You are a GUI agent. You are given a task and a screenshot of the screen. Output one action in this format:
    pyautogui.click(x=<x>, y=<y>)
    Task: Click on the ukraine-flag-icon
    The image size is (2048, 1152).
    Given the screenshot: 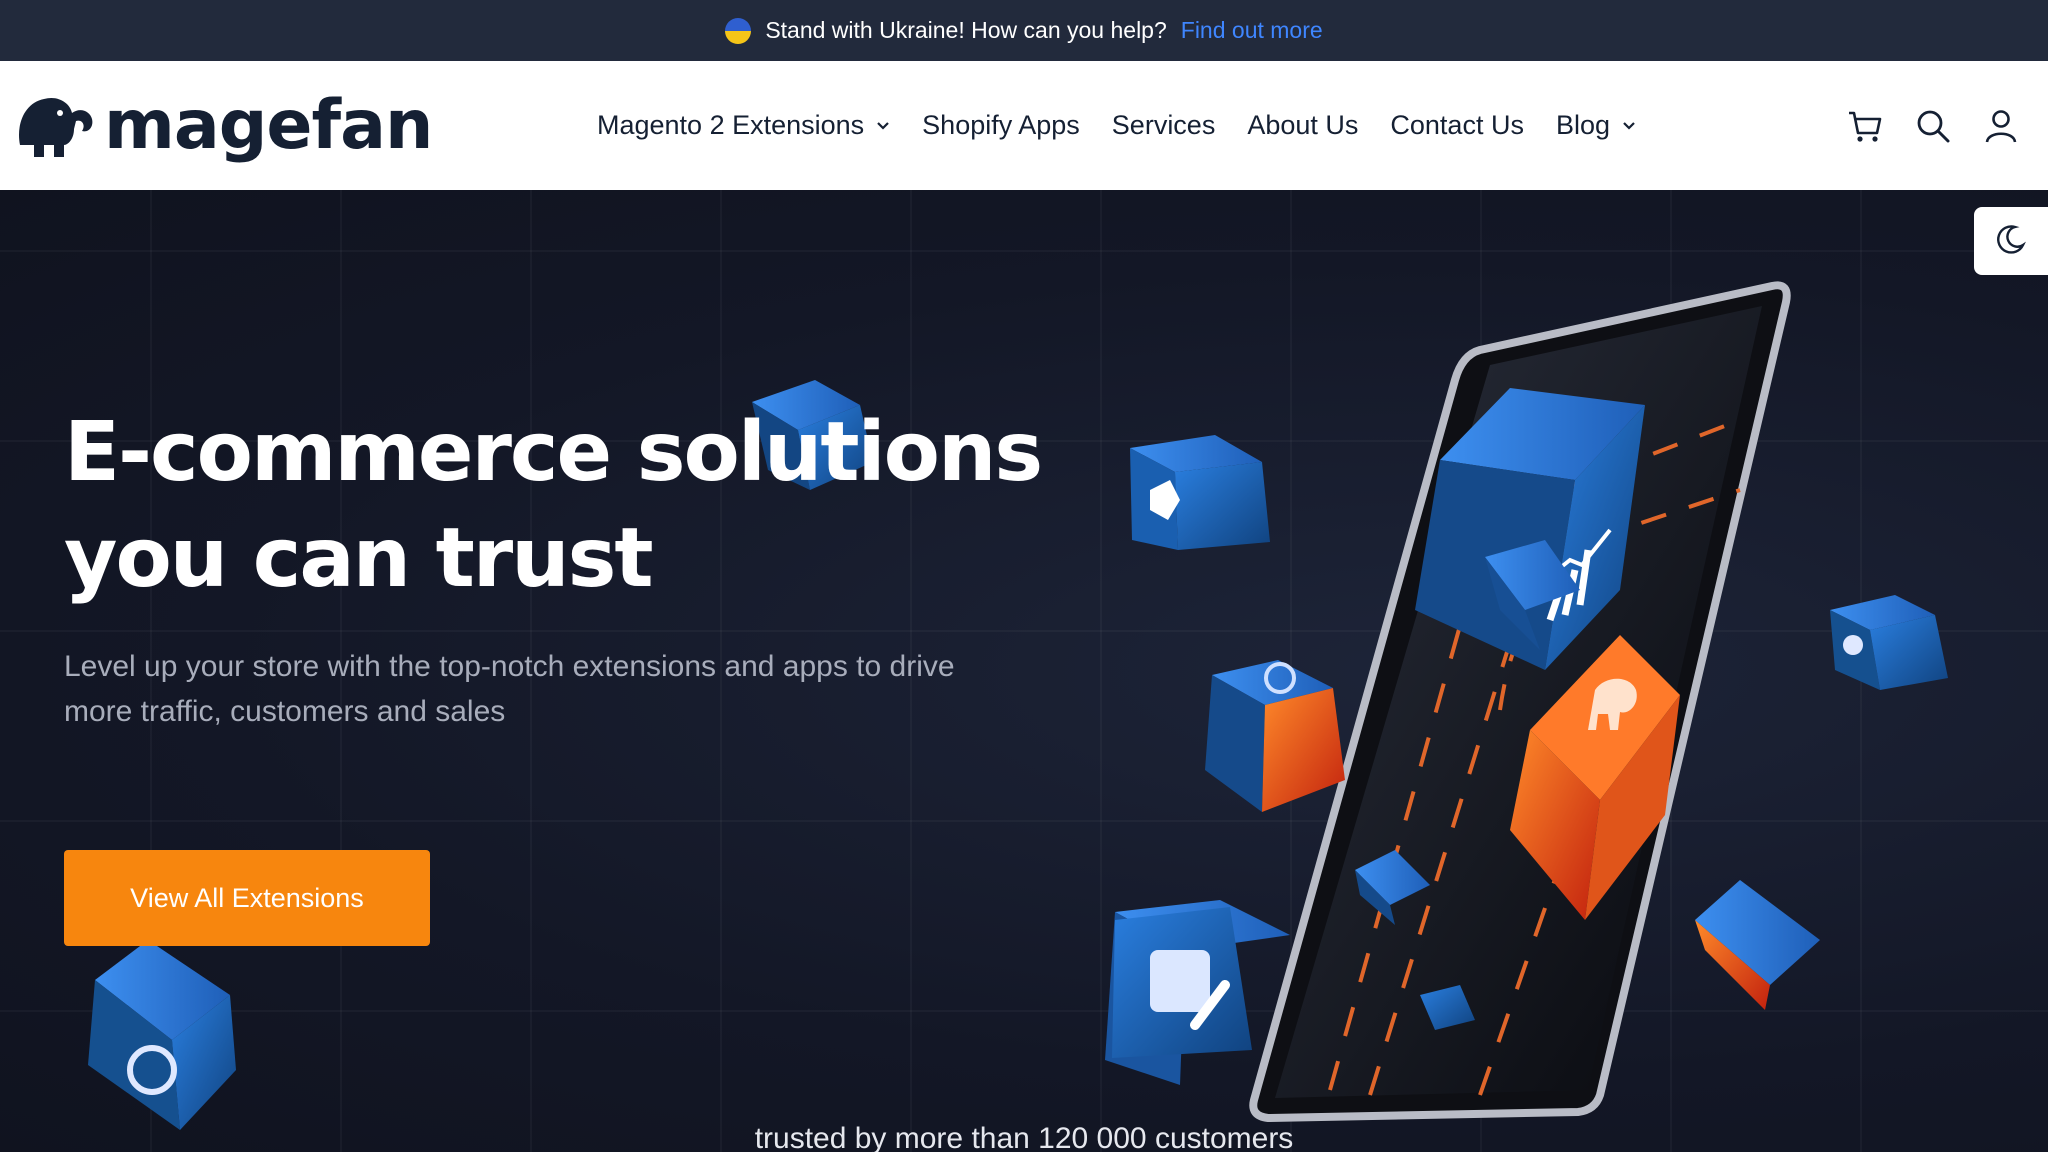 What is the action you would take?
    pyautogui.click(x=738, y=30)
    